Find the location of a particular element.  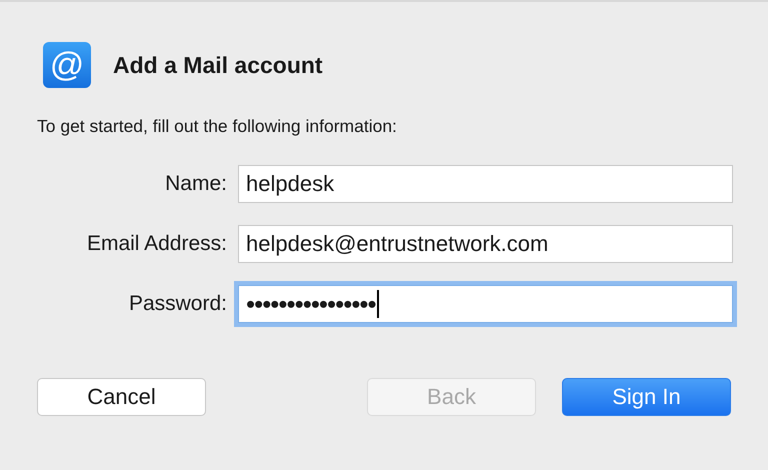

input-field: helpdesk@entrustnetwork.com is located at coordinates (485, 244).